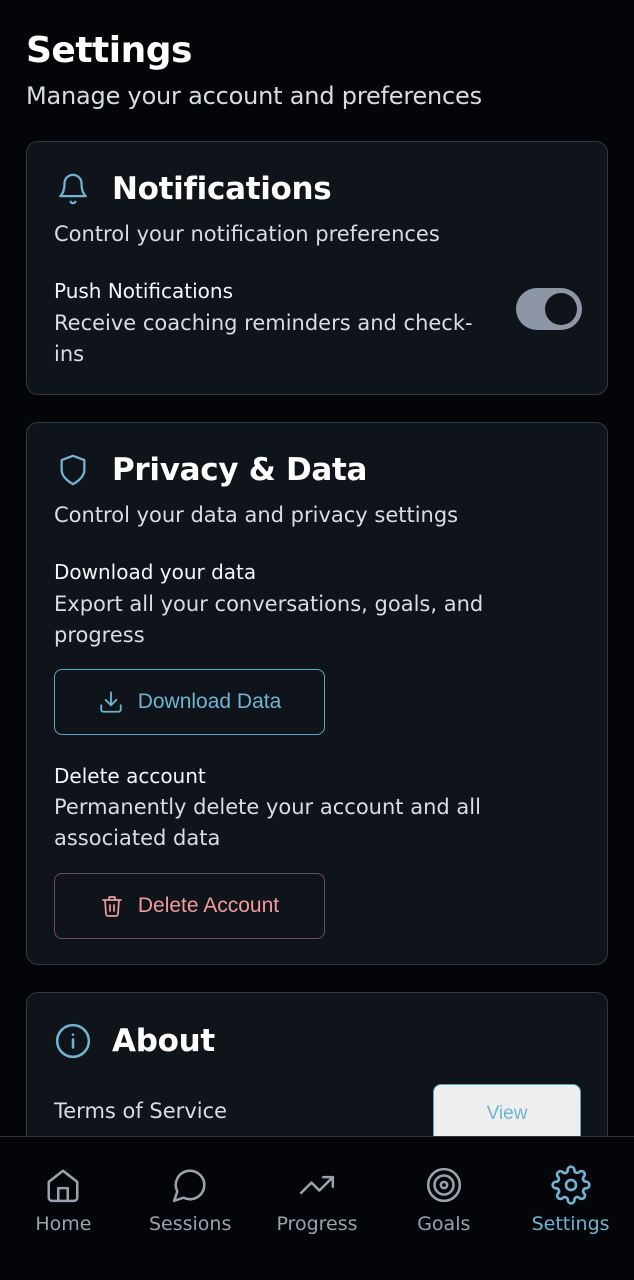 Image resolution: width=634 pixels, height=1280 pixels. Describe the element at coordinates (444, 1224) in the screenshot. I see `nav-label-goals: Goals` at that location.